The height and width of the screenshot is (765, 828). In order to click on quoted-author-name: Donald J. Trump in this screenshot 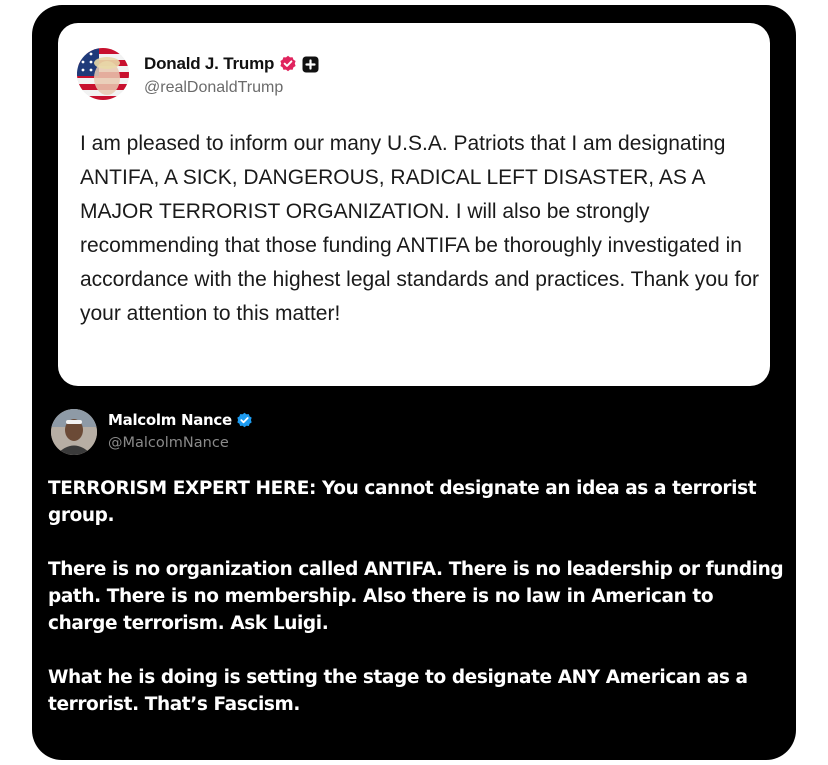, I will do `click(209, 64)`.